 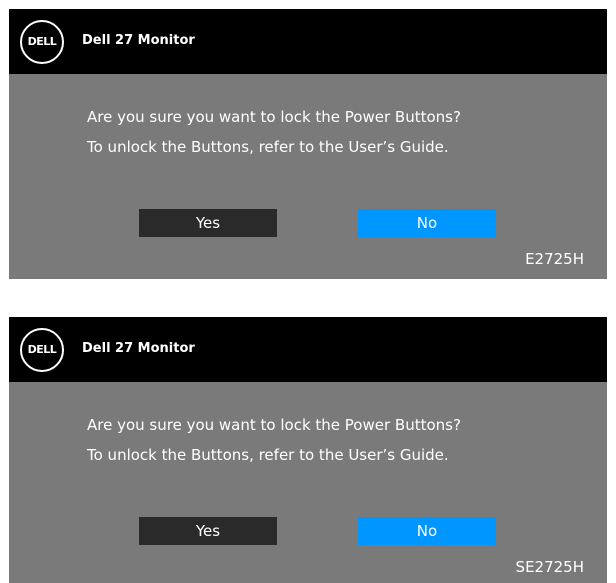 I want to click on model-label: SE2725H, so click(x=549, y=567).